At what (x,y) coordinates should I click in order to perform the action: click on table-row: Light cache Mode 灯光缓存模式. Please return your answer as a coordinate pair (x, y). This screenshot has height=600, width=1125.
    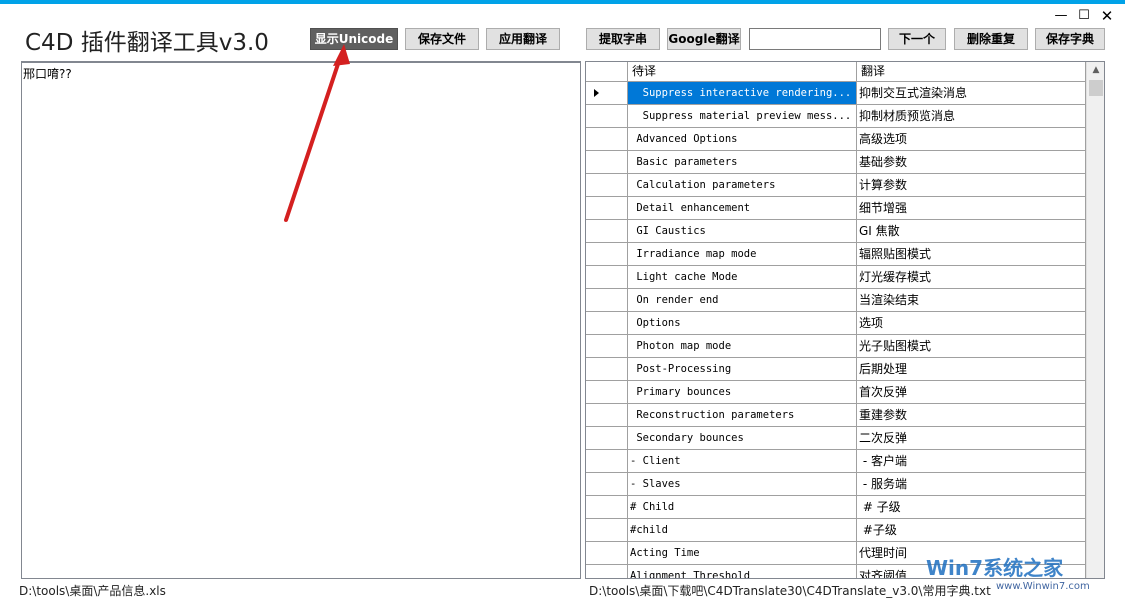
    Looking at the image, I should click on (836, 277).